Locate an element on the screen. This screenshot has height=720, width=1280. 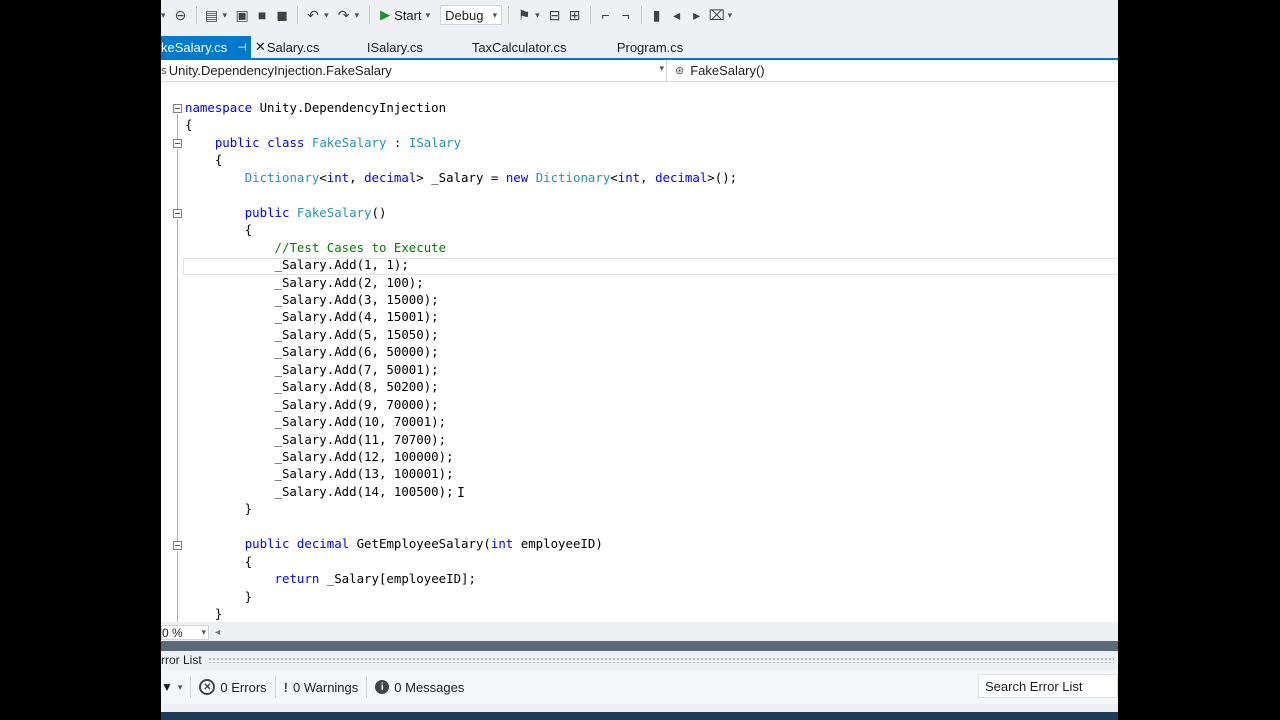
pin-icon: ⊣ is located at coordinates (242, 47).